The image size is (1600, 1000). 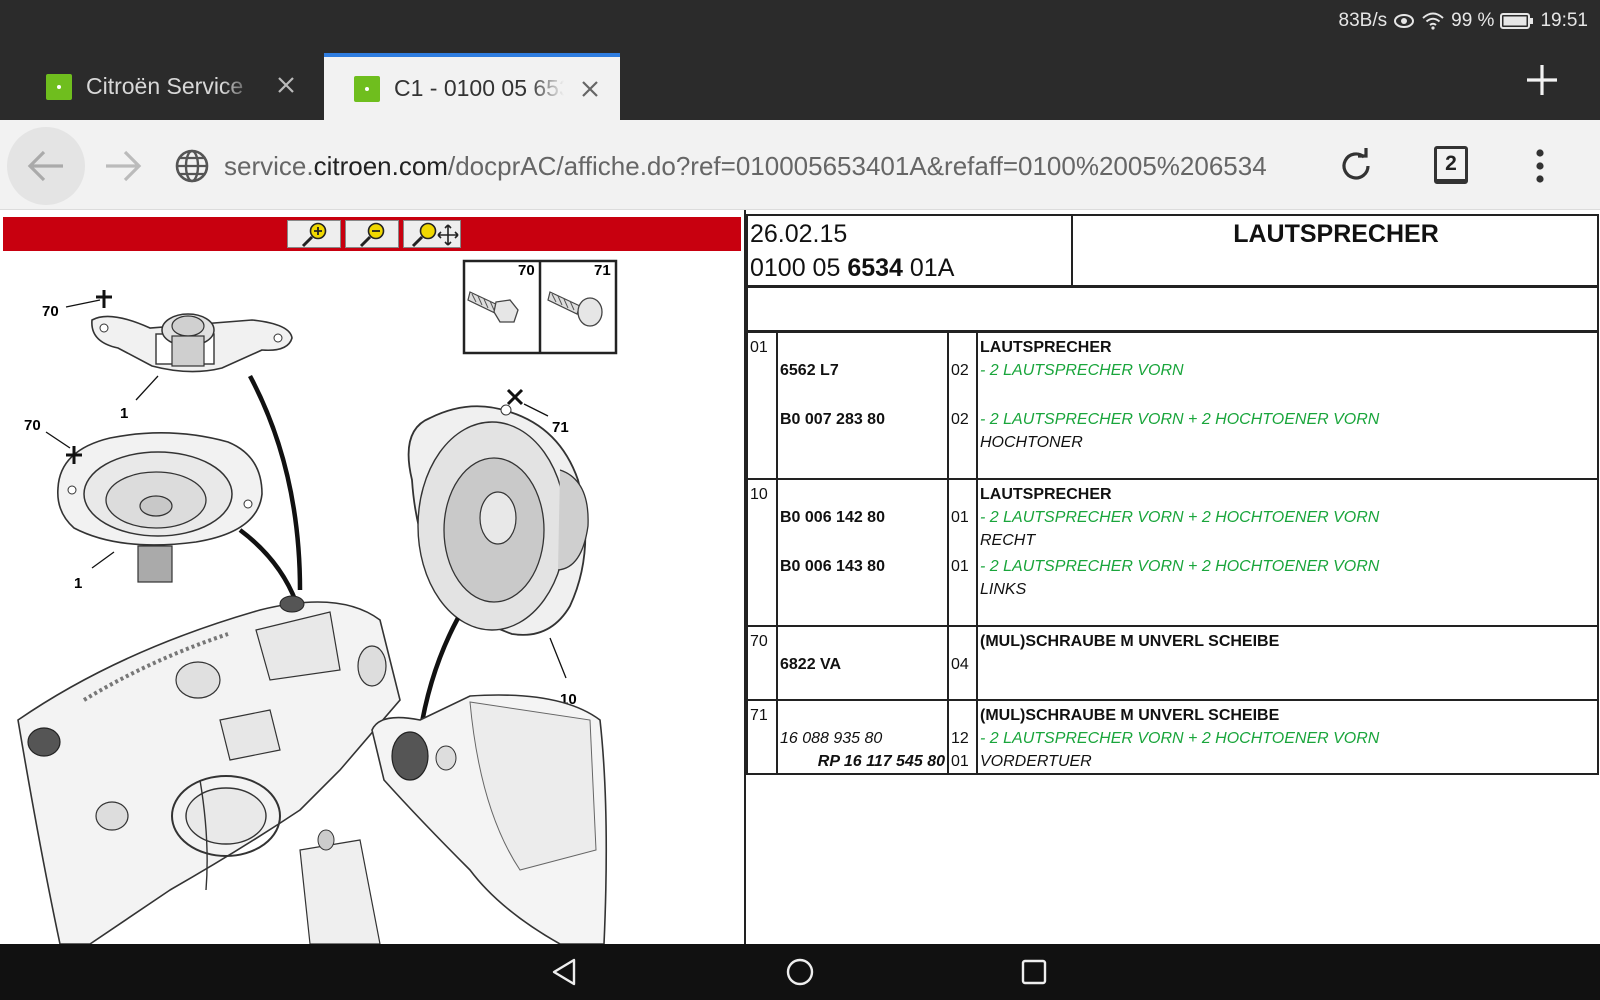 I want to click on sheet-date: 26.02.15, so click(x=799, y=234).